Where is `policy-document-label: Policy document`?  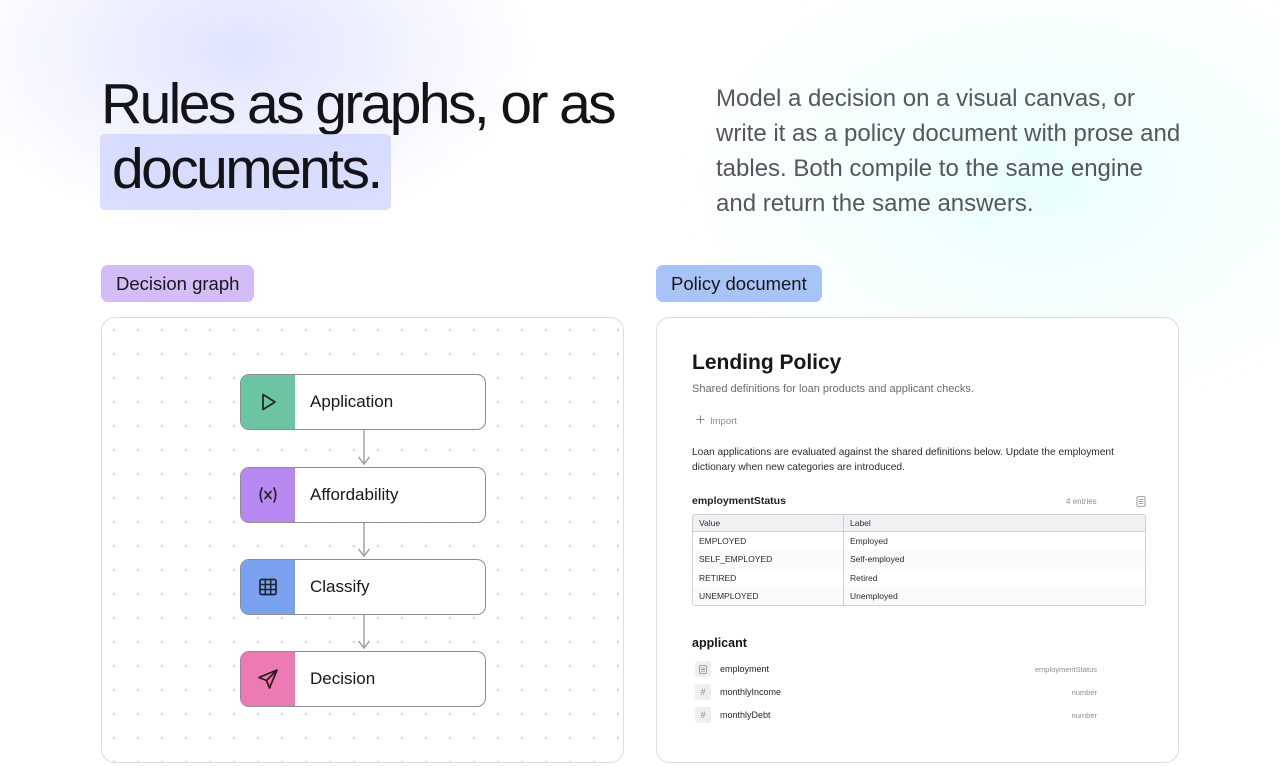 policy-document-label: Policy document is located at coordinates (739, 283).